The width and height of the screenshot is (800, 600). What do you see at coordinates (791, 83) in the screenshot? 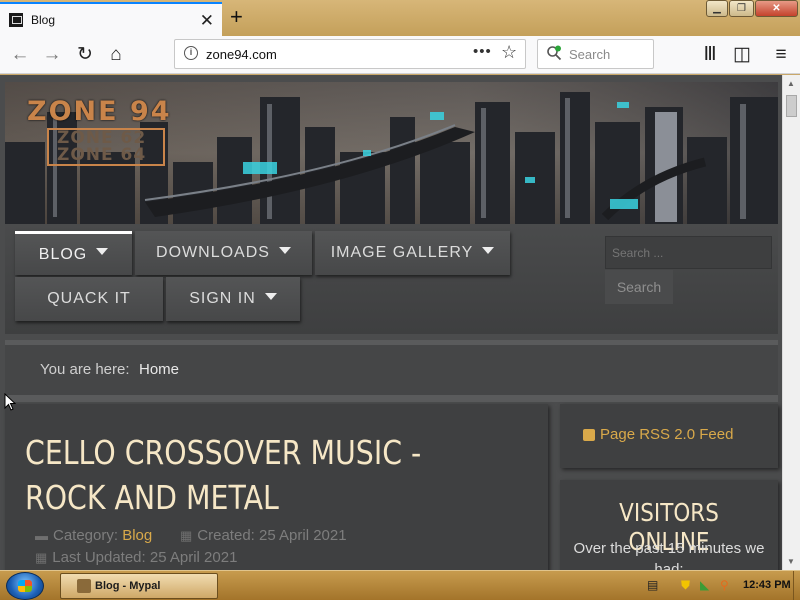
I see `scroll-up-arrow-icon: ▲` at bounding box center [791, 83].